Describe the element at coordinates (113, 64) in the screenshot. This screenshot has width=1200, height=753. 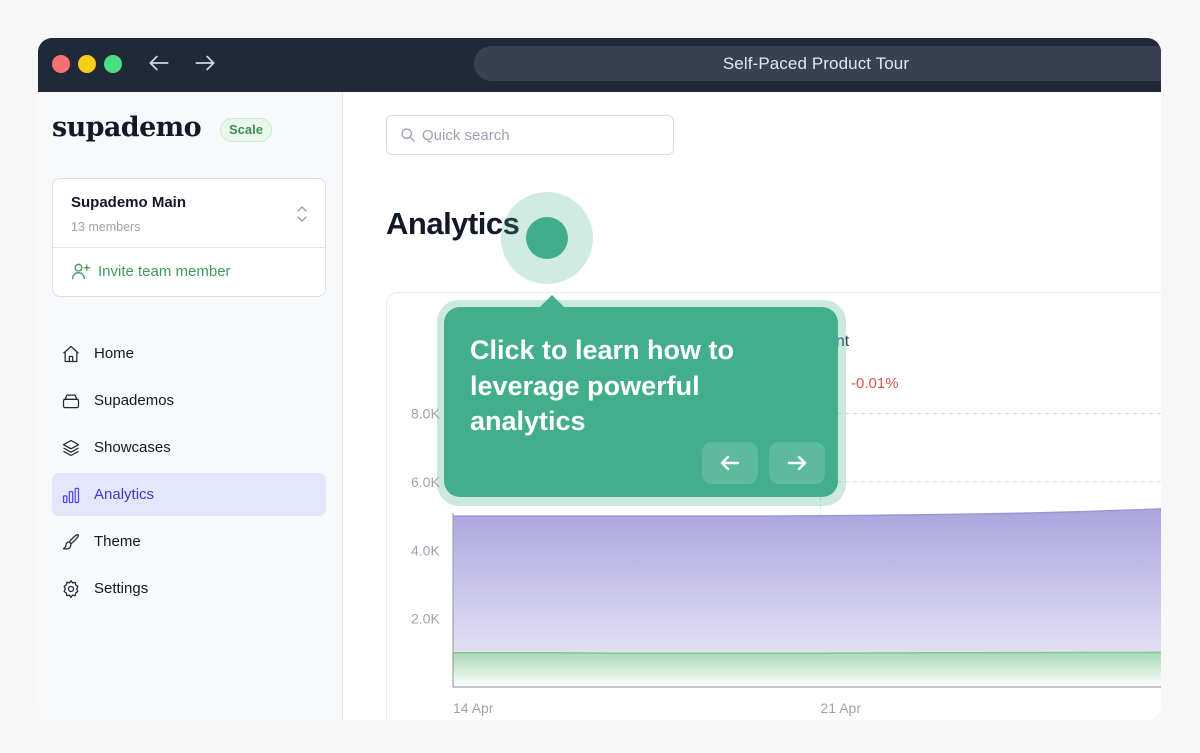
I see `maximize-window-button` at that location.